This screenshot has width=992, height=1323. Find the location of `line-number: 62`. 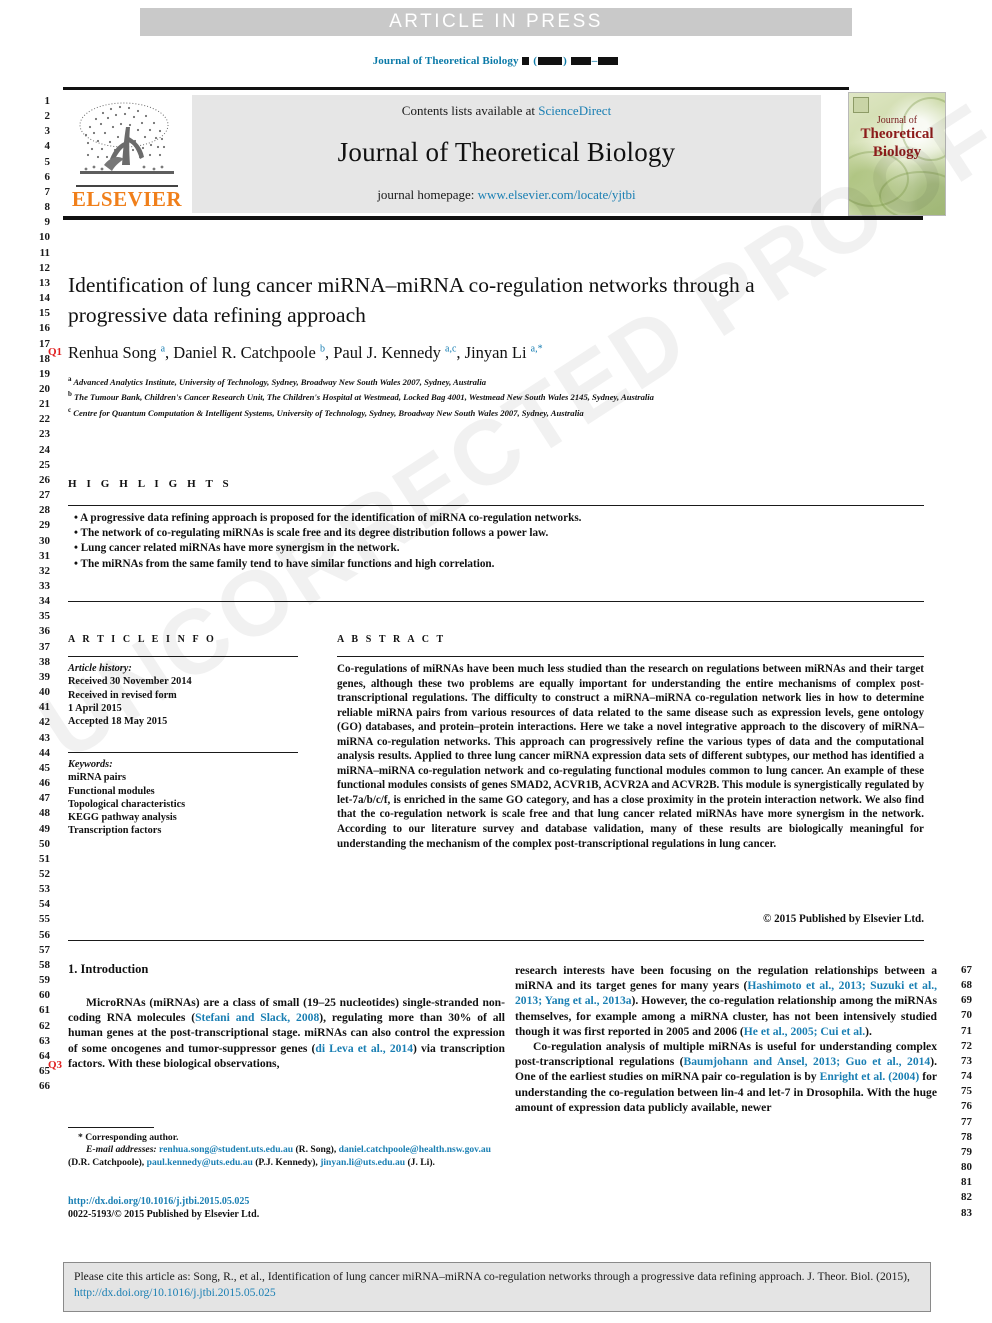

line-number: 62 is located at coordinates (44, 1025).